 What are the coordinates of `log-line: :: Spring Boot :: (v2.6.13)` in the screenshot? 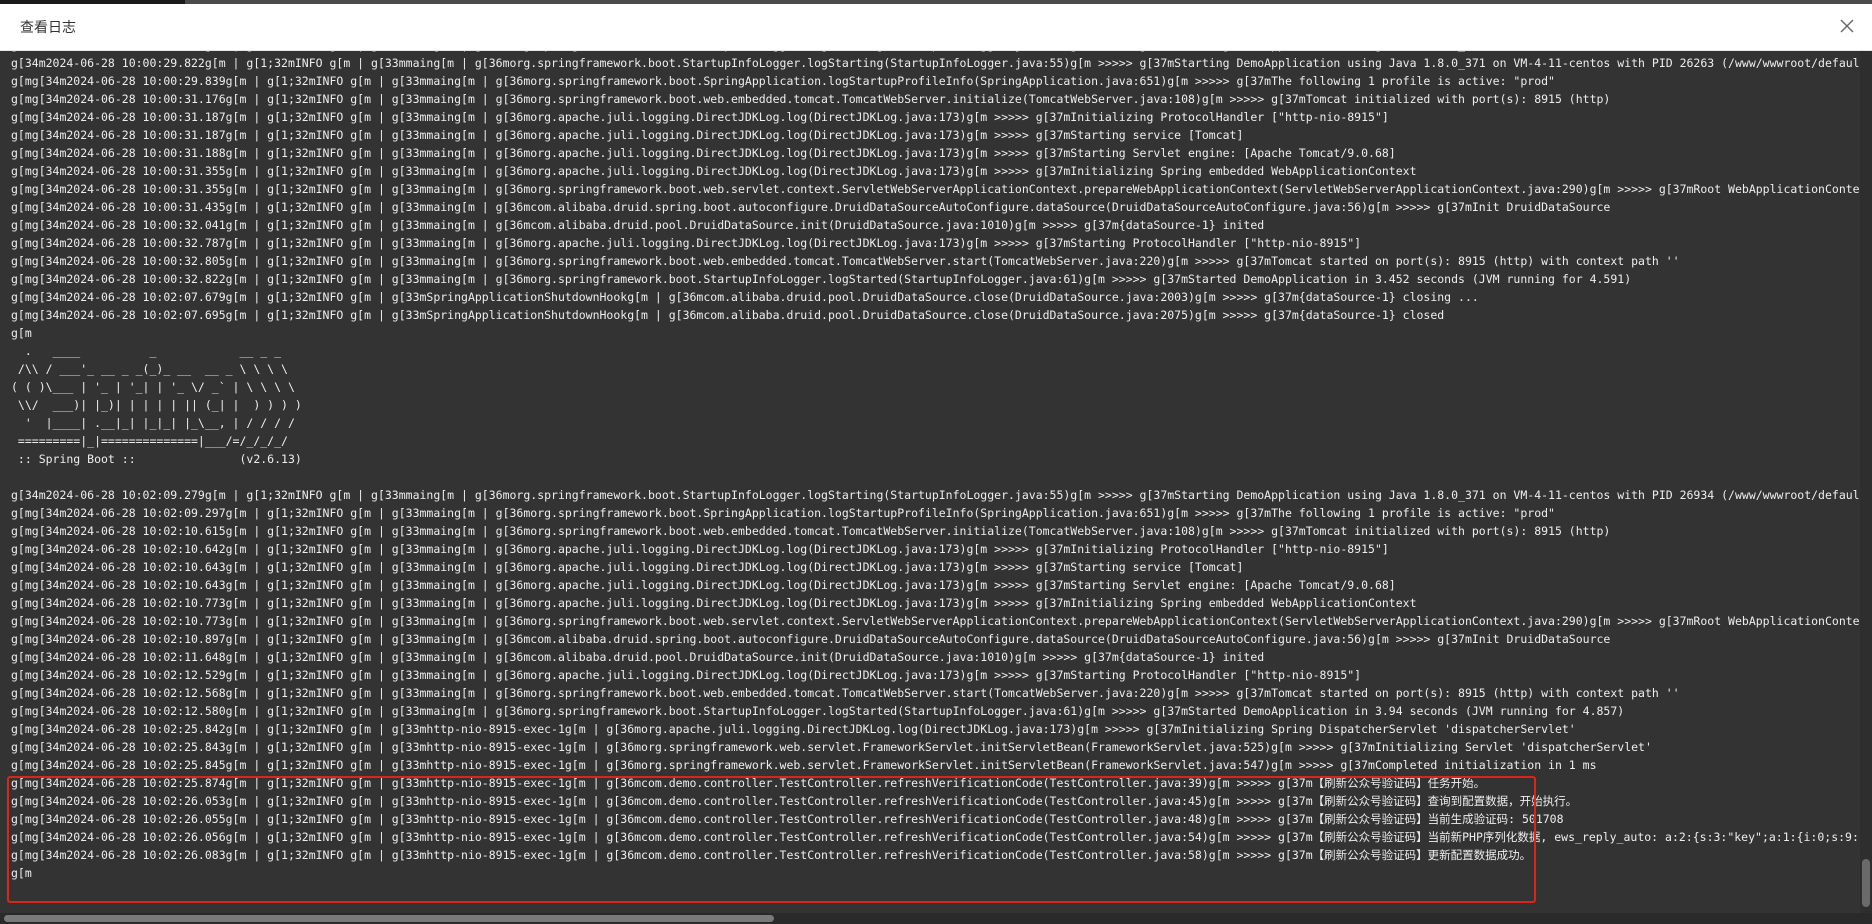 It's located at (156, 459).